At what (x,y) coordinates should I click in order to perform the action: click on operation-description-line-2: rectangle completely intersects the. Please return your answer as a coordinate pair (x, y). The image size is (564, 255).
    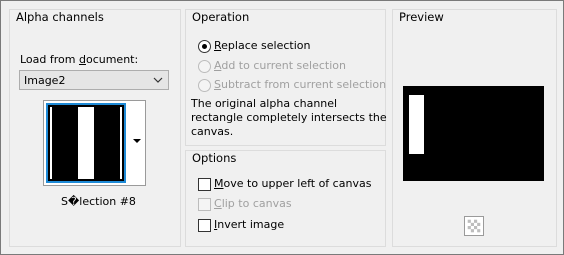
    Looking at the image, I should click on (289, 117).